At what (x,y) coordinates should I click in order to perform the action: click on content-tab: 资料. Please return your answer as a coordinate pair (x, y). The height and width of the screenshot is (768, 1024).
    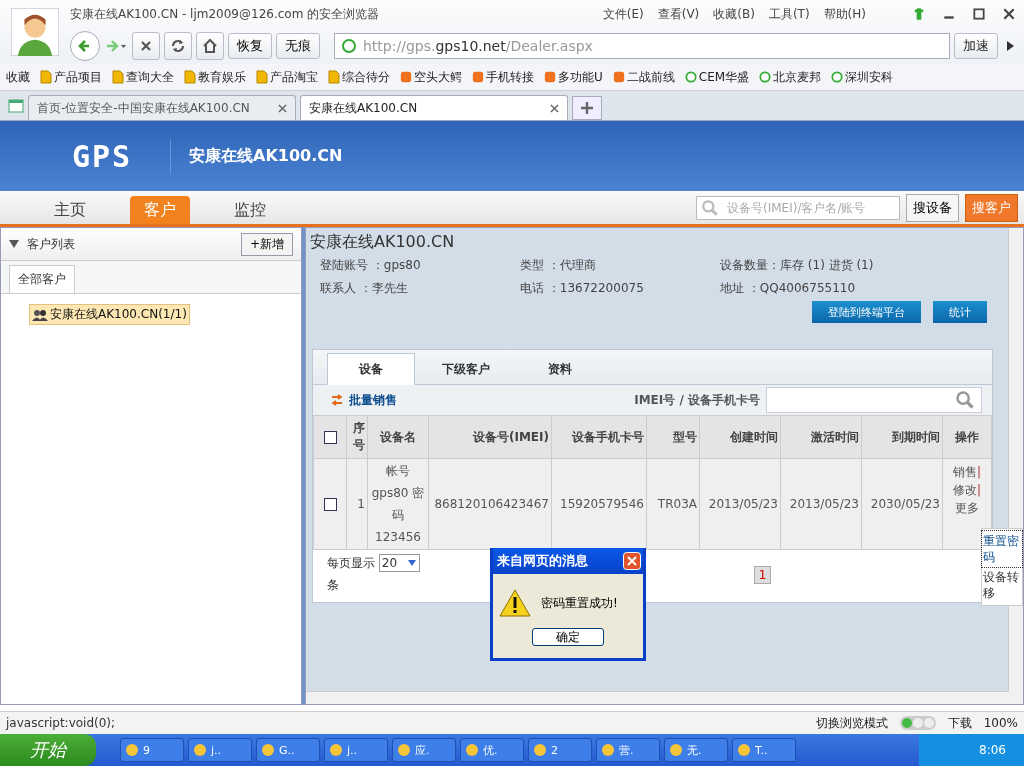
    Looking at the image, I should click on (560, 369).